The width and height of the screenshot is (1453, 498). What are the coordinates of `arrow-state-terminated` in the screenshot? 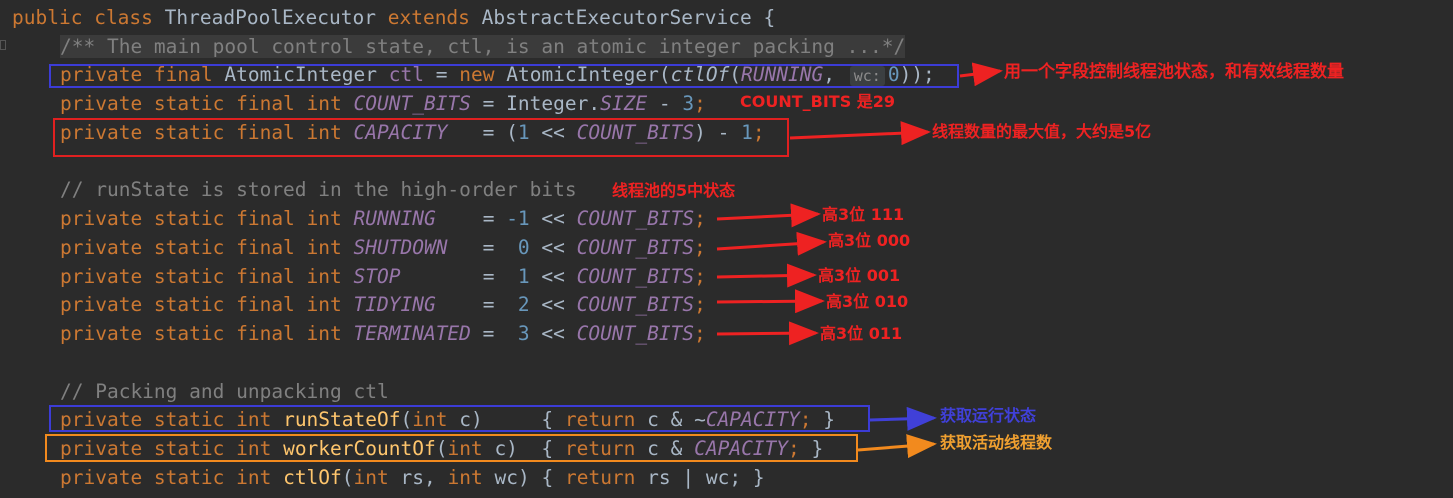 It's located at (767, 333).